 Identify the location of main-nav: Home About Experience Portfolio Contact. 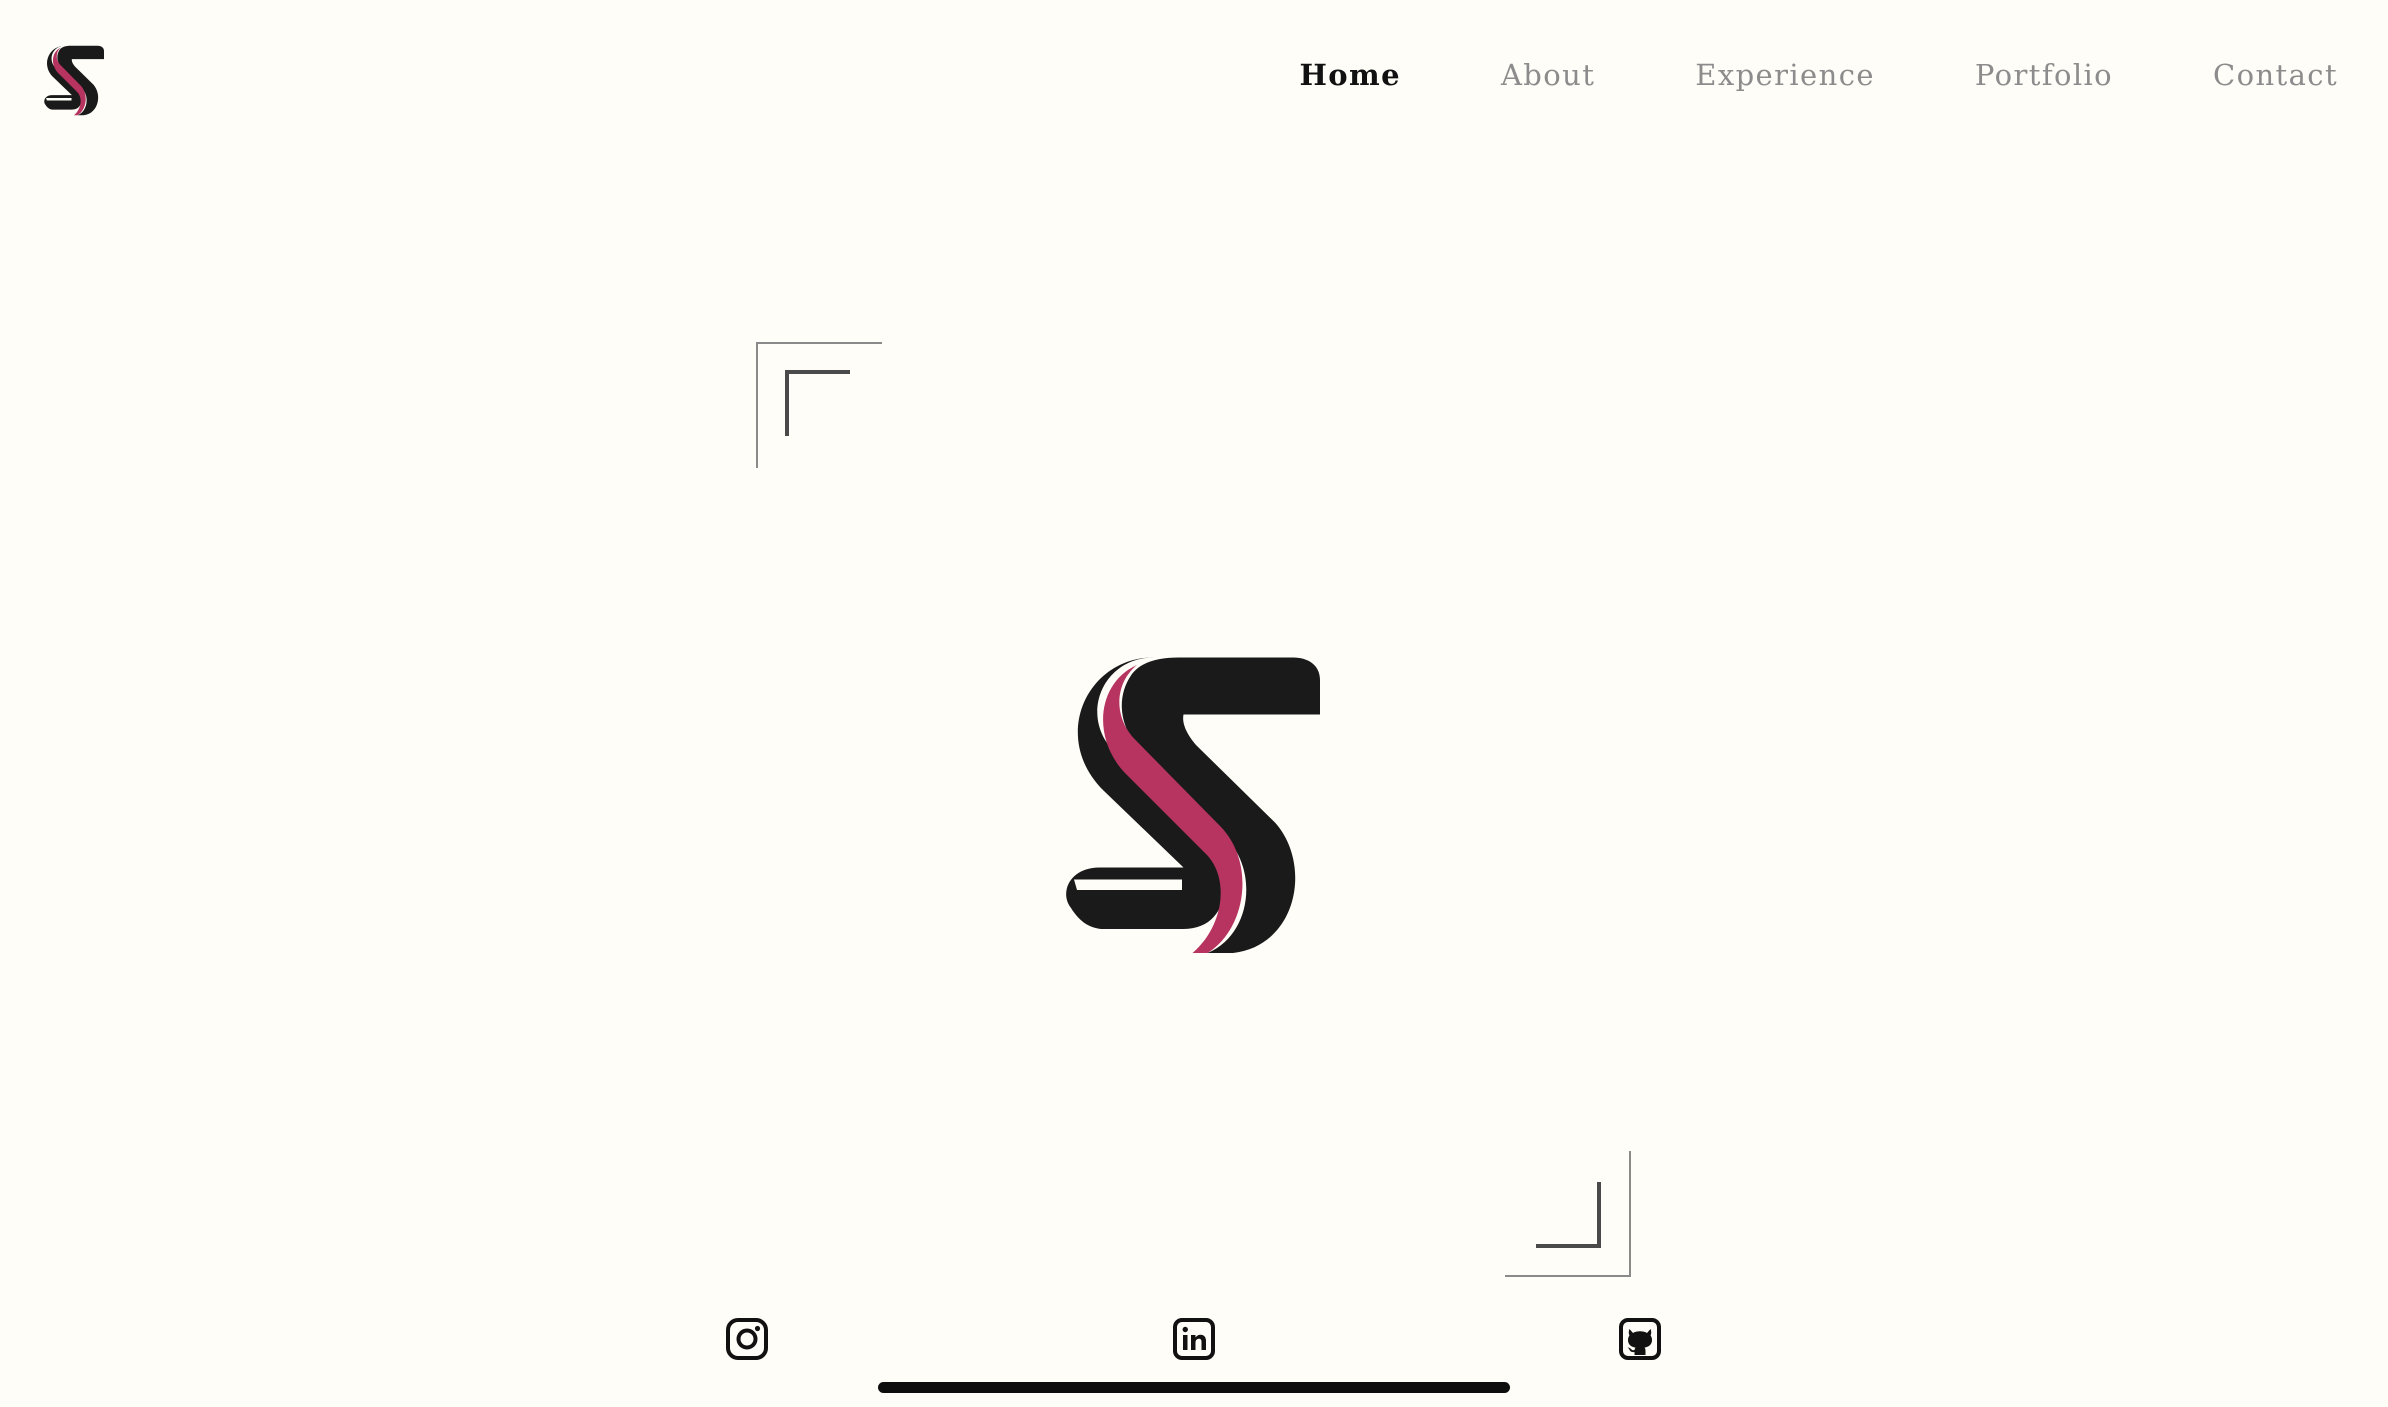
(1818, 75).